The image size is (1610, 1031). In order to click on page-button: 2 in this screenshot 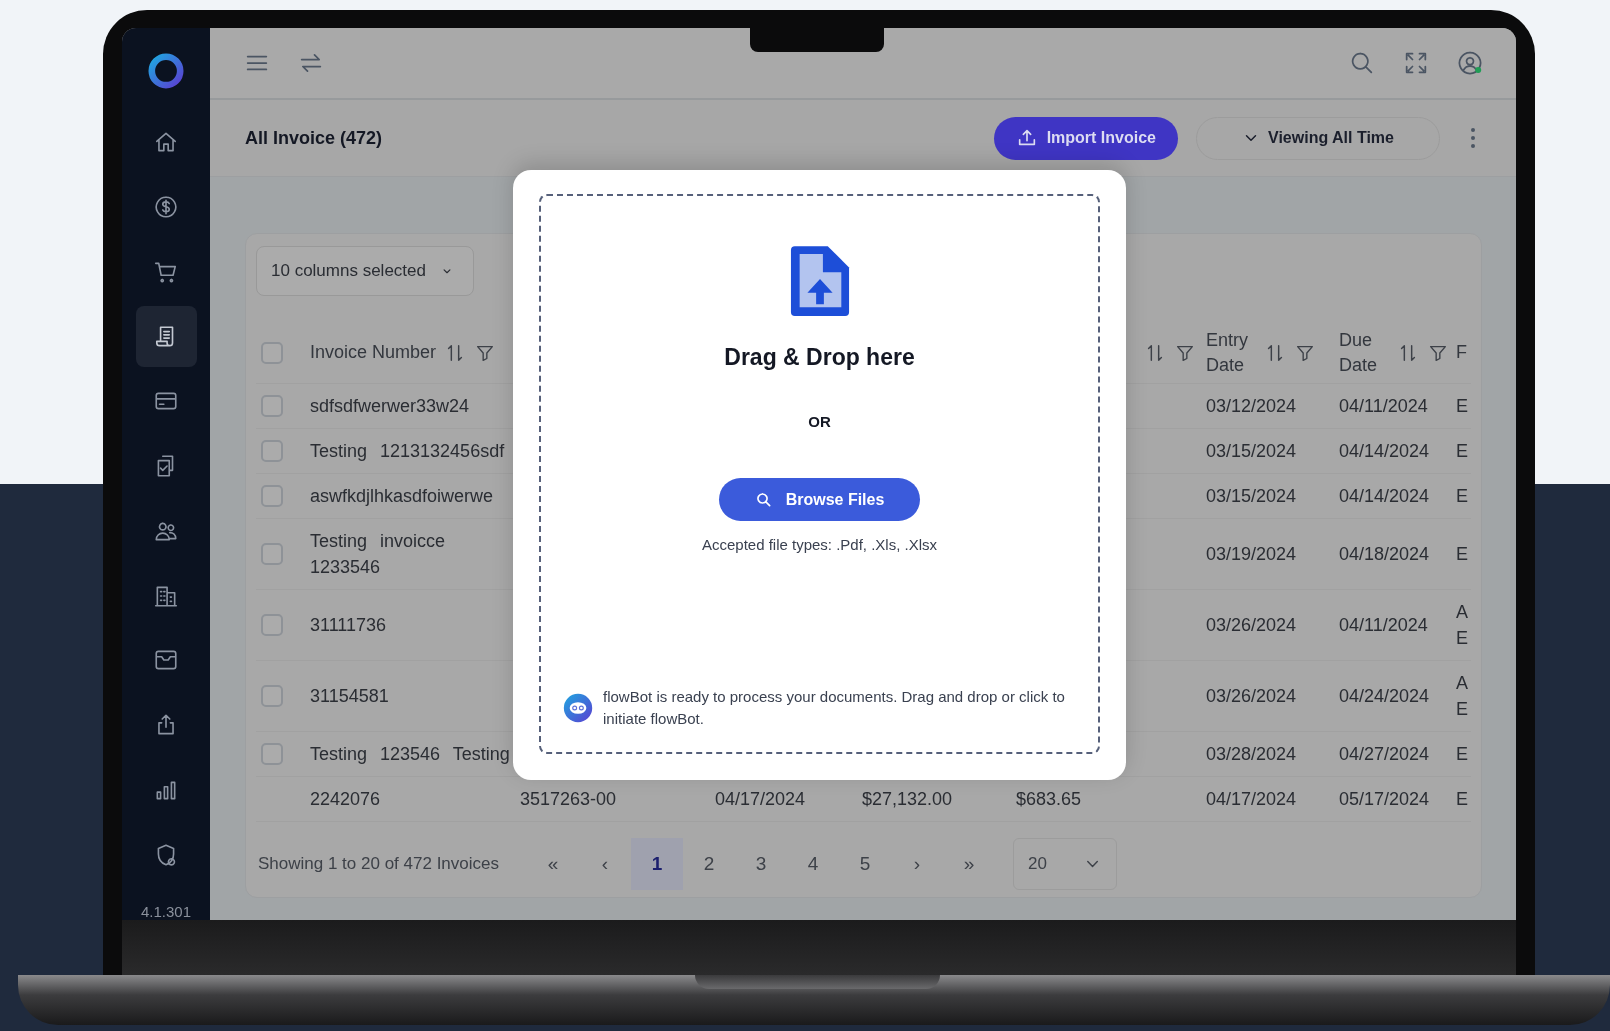, I will do `click(709, 864)`.